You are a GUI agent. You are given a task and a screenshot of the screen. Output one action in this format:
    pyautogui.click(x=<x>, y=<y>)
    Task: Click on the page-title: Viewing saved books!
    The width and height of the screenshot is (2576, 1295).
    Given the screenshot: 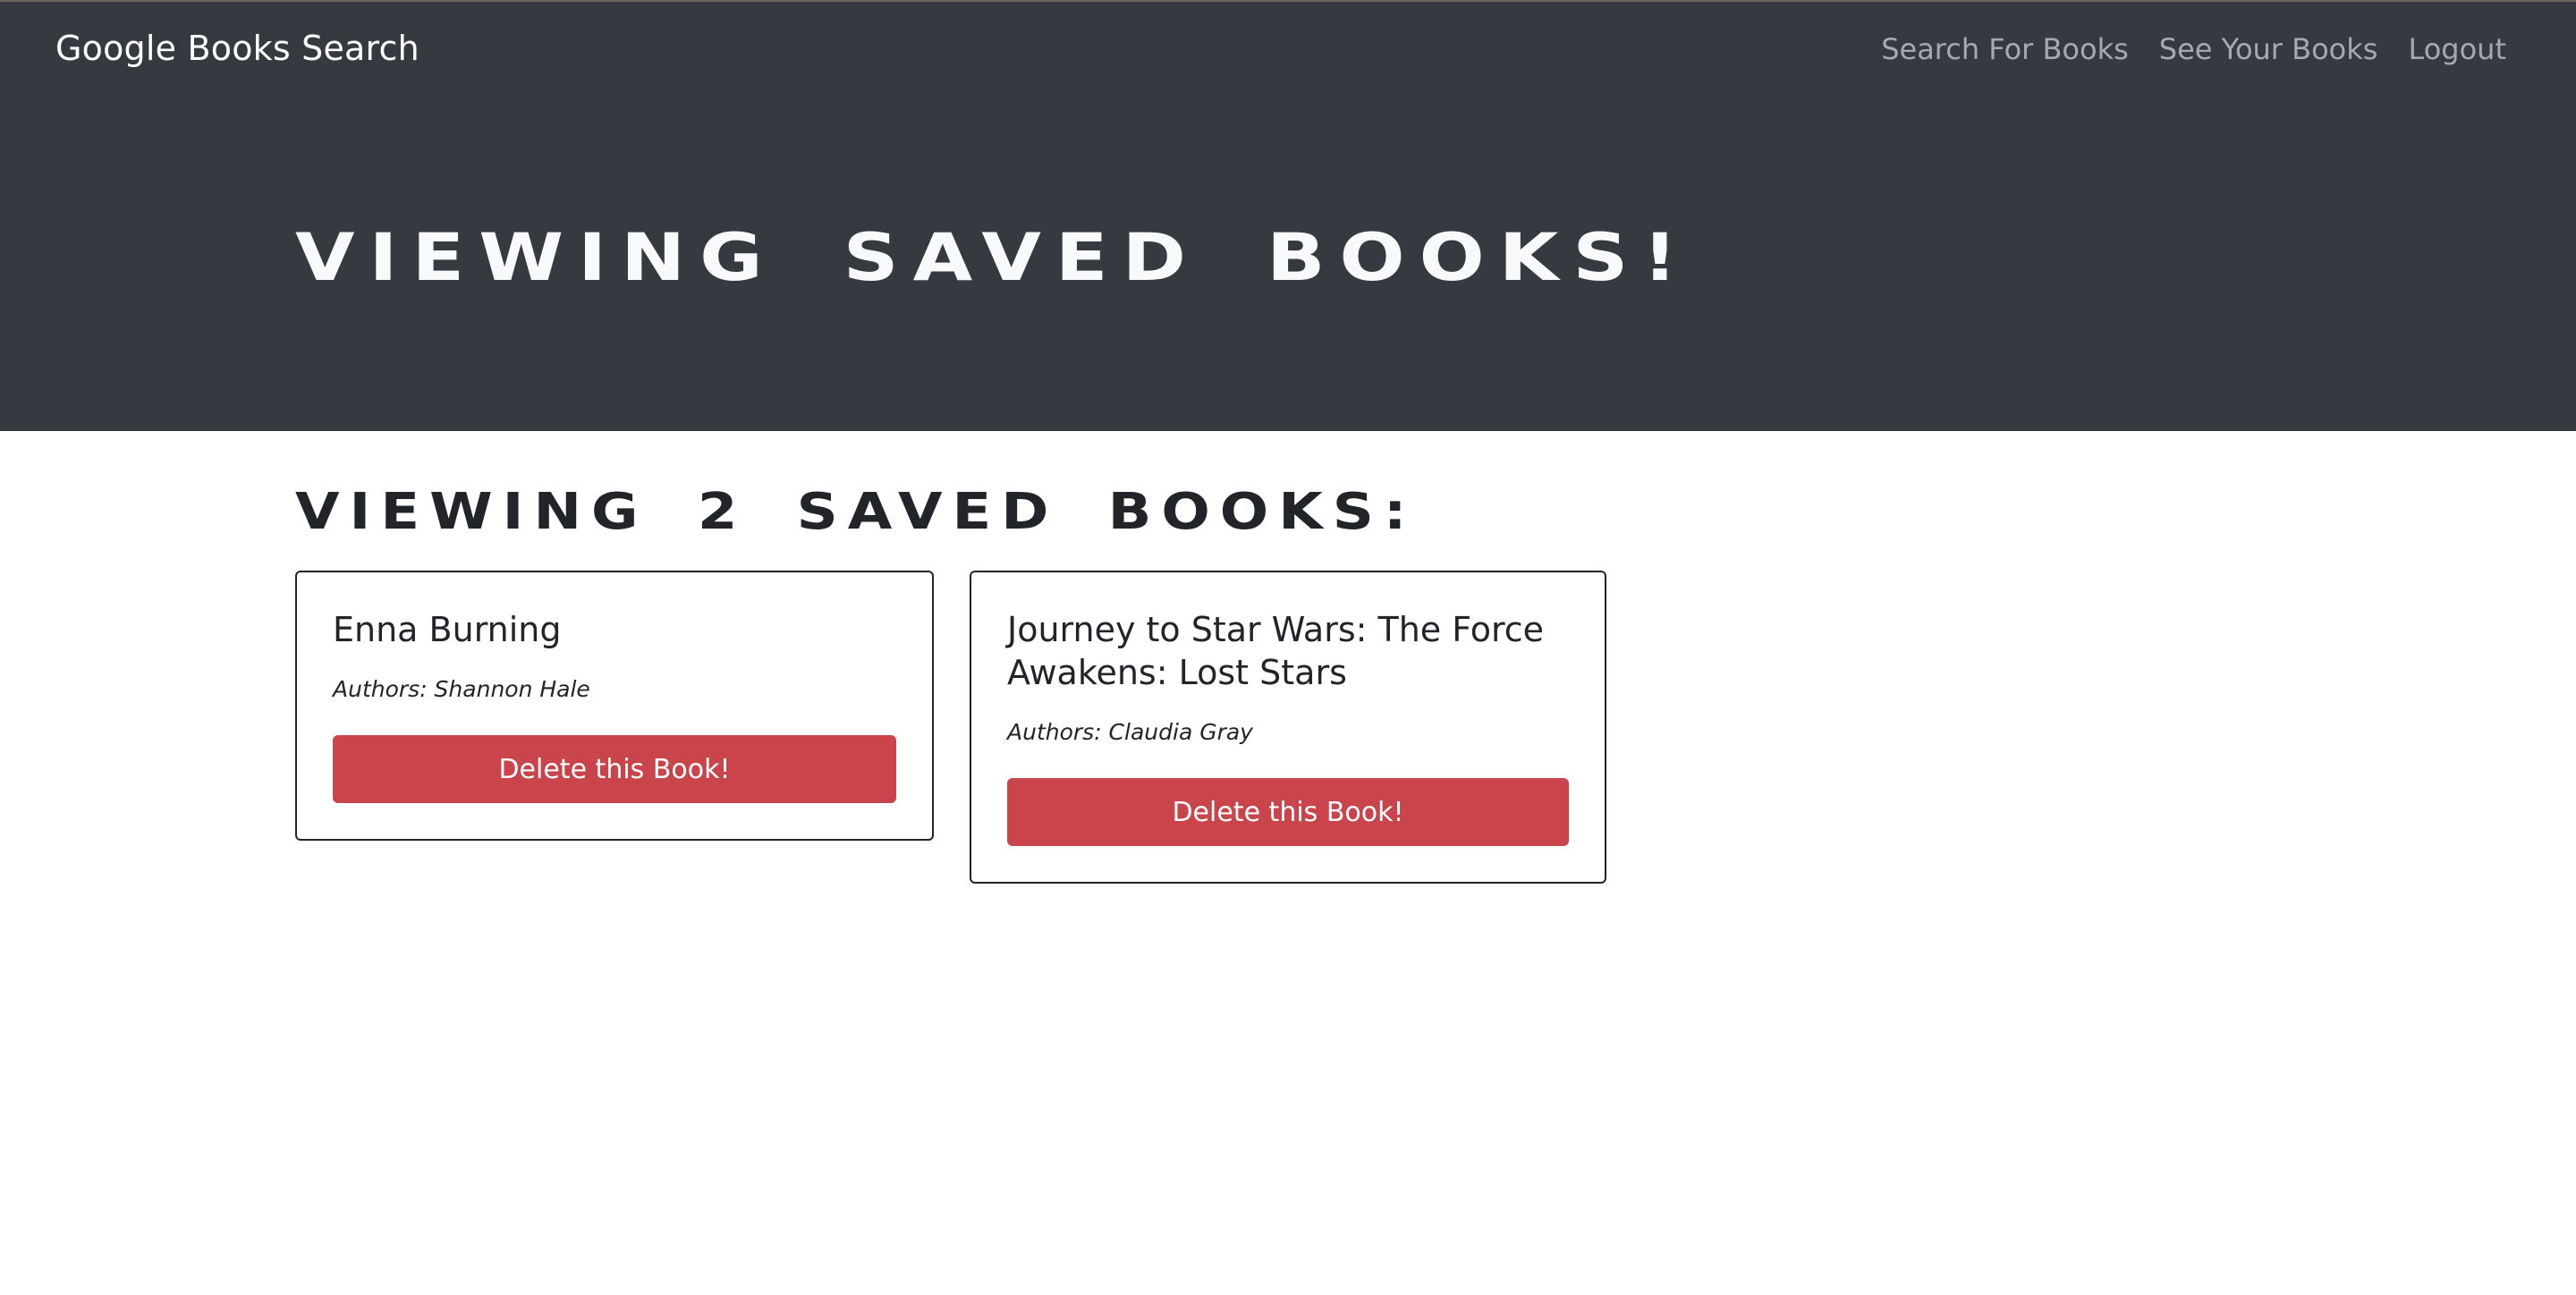 What is the action you would take?
    pyautogui.click(x=993, y=258)
    